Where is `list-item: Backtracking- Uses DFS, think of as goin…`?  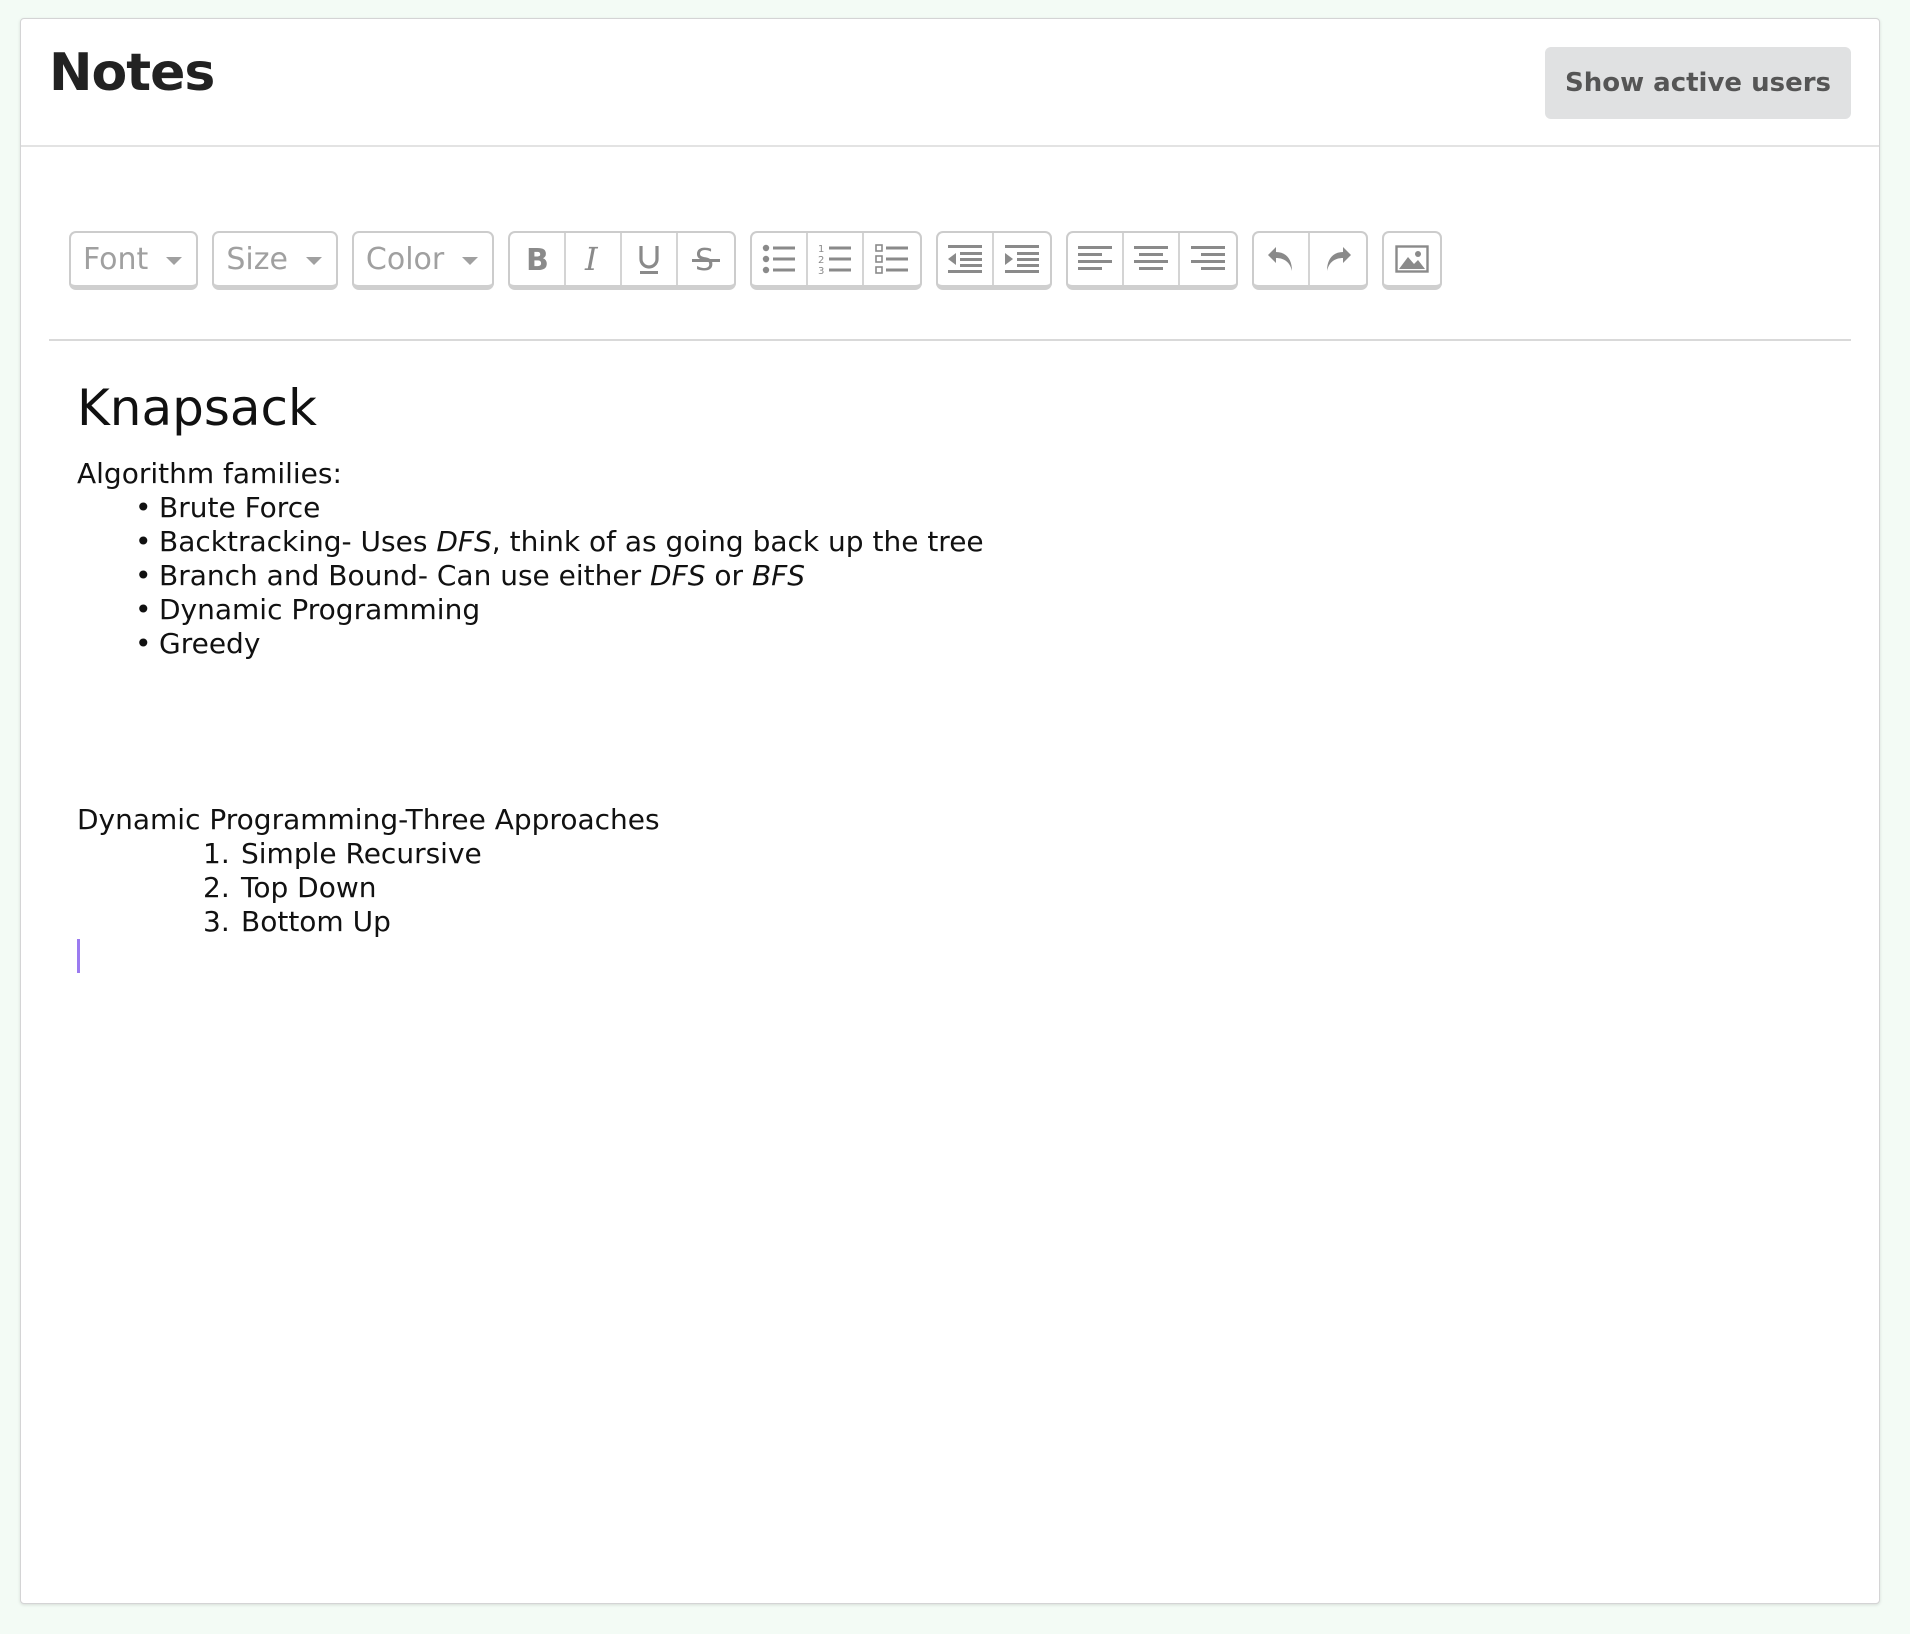
list-item: Backtracking- Uses DFS, think of as goin… is located at coordinates (981, 542).